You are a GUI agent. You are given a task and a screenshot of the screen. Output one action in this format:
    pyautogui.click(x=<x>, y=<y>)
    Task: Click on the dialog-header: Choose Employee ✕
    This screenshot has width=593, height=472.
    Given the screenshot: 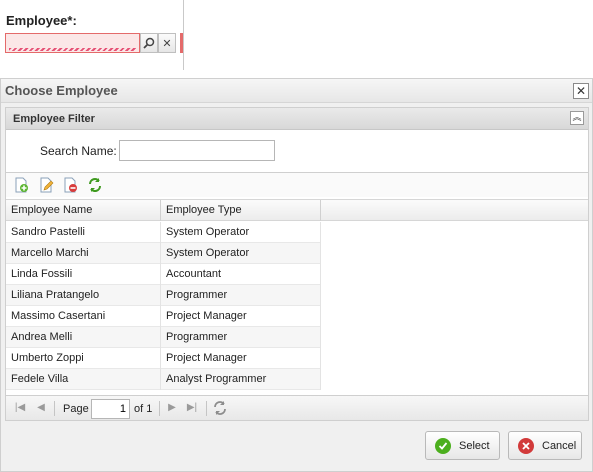 What is the action you would take?
    pyautogui.click(x=296, y=91)
    